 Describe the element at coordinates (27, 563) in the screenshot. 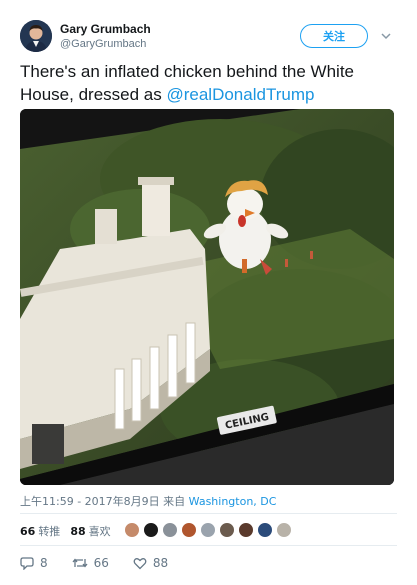

I see `reply-icon` at that location.